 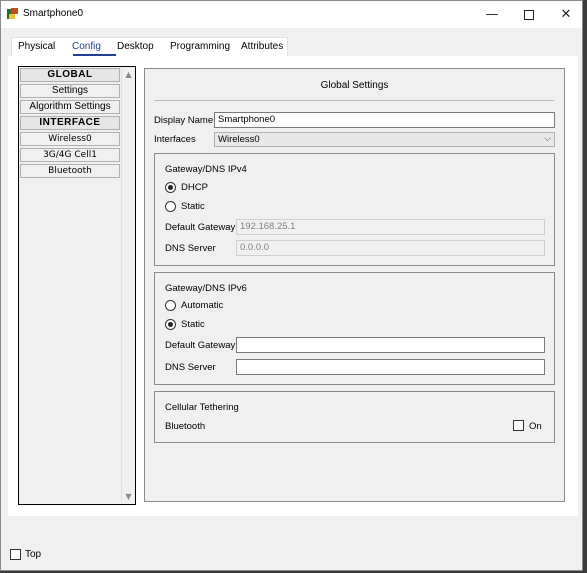 I want to click on minimize-button: —, so click(x=492, y=14).